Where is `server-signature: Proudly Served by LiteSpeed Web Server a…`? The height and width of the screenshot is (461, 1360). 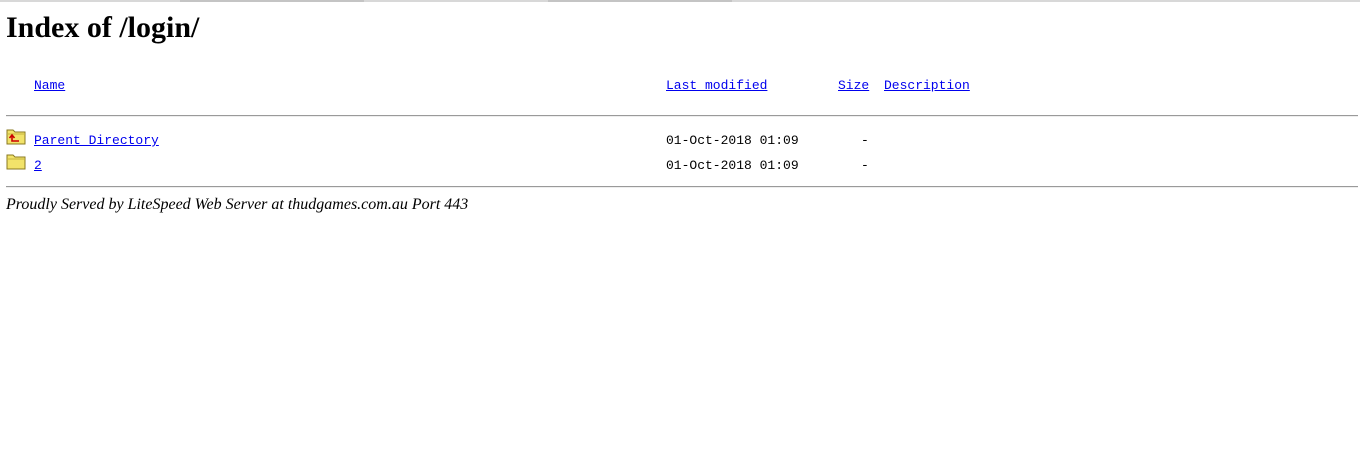 server-signature: Proudly Served by LiteSpeed Web Server a… is located at coordinates (237, 204).